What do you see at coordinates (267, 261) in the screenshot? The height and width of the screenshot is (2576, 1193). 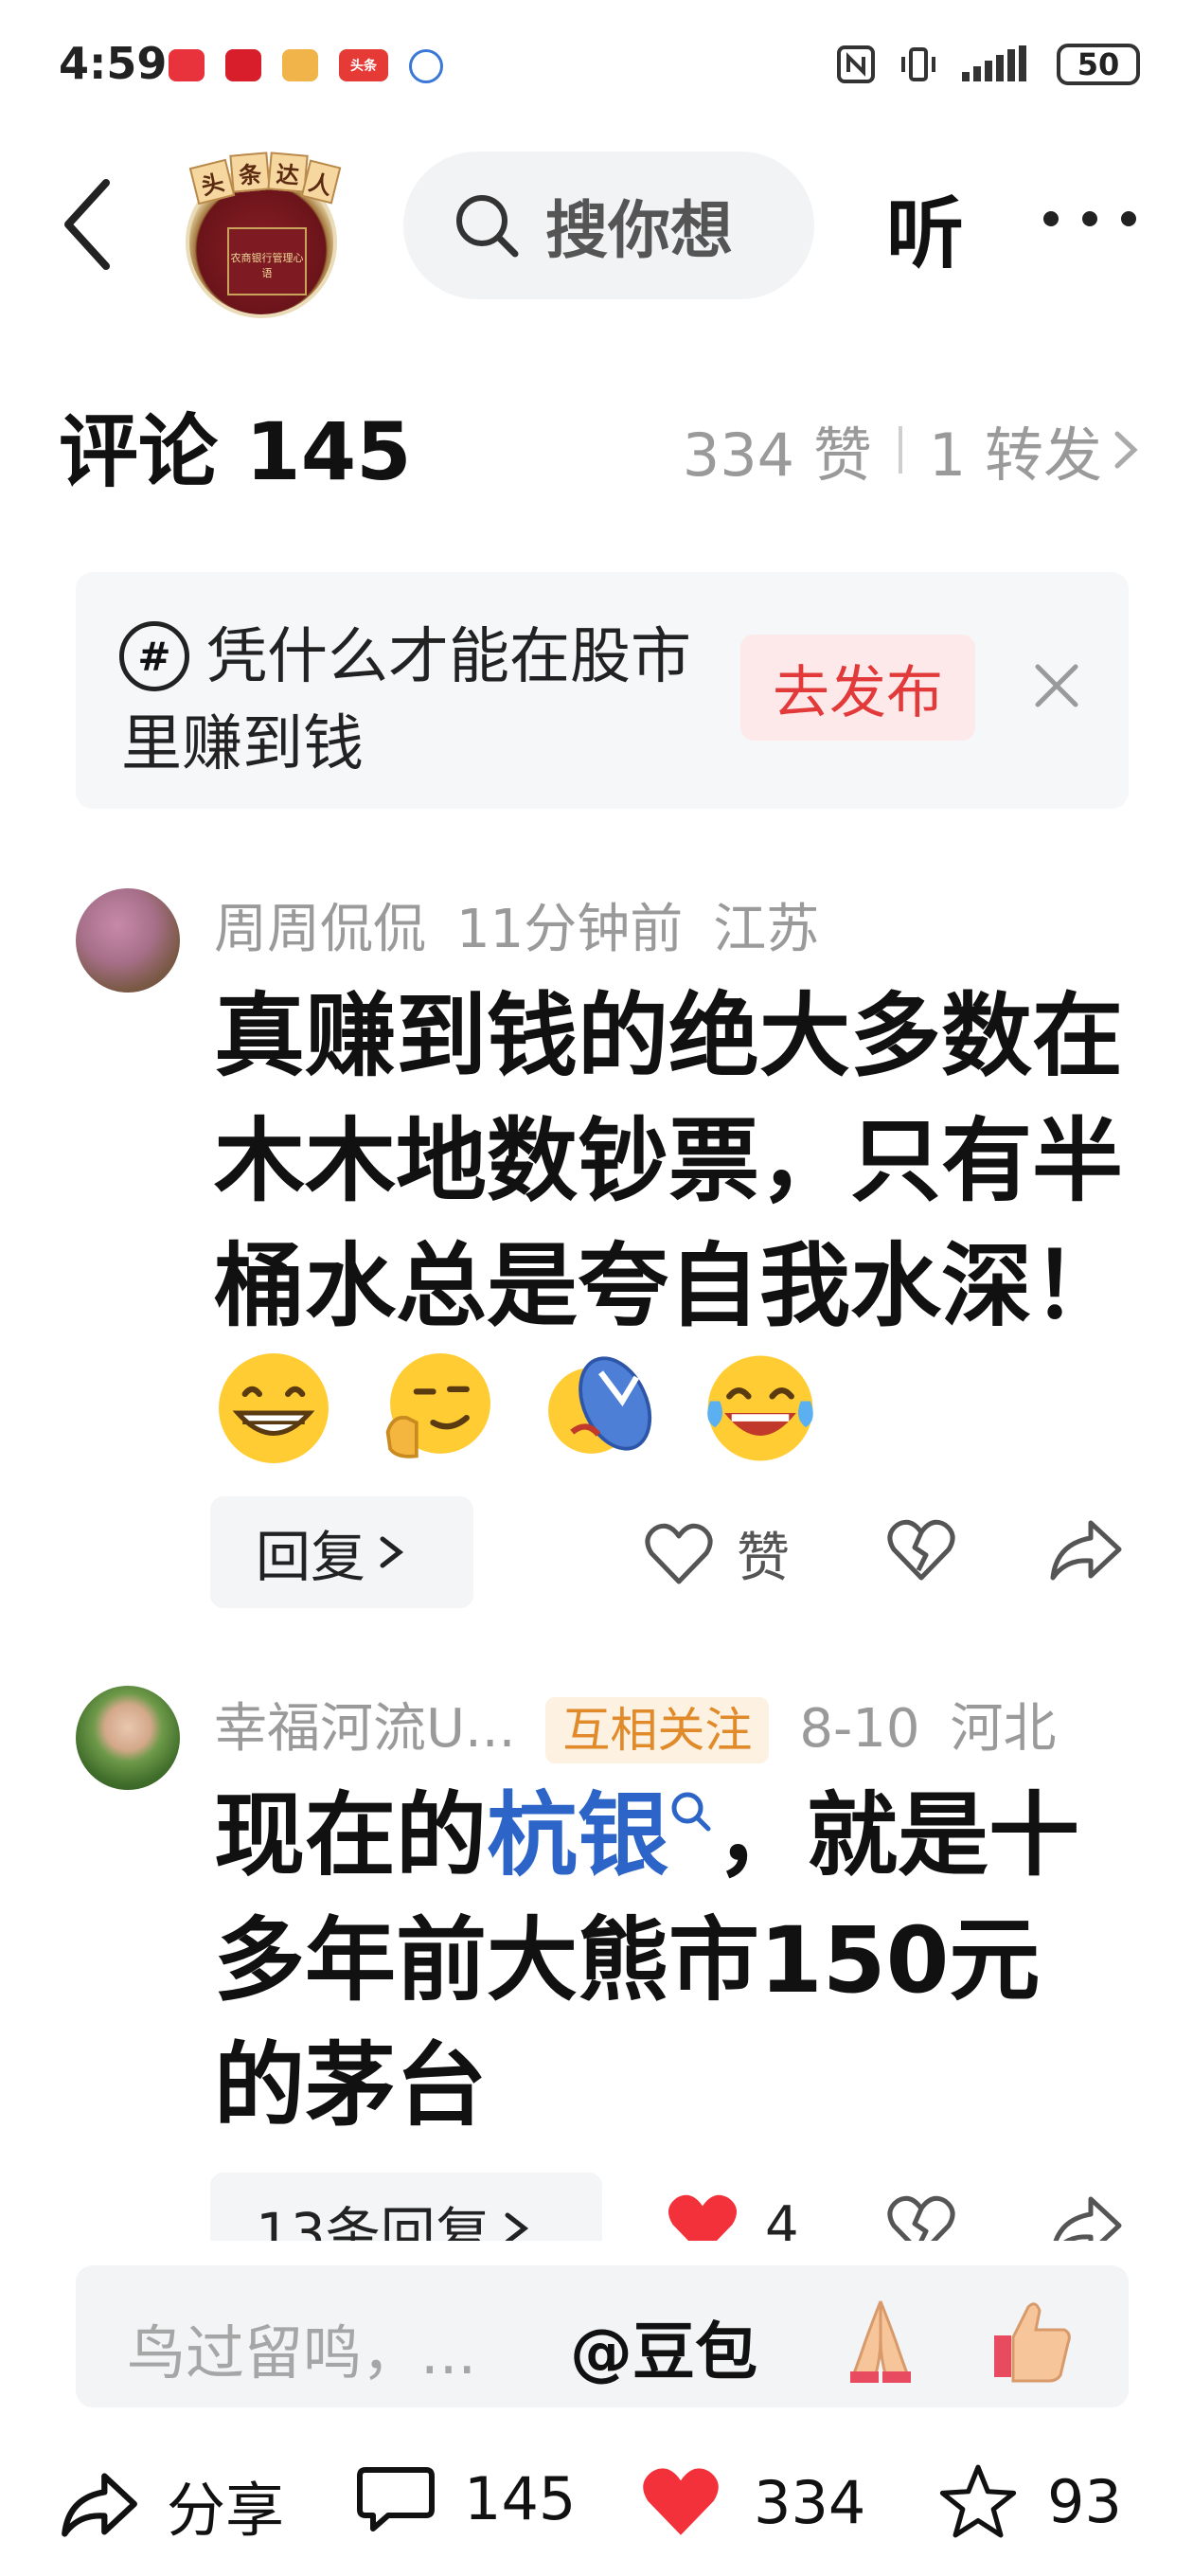 I see `avatar-book-cover: 农商银行管理心语` at bounding box center [267, 261].